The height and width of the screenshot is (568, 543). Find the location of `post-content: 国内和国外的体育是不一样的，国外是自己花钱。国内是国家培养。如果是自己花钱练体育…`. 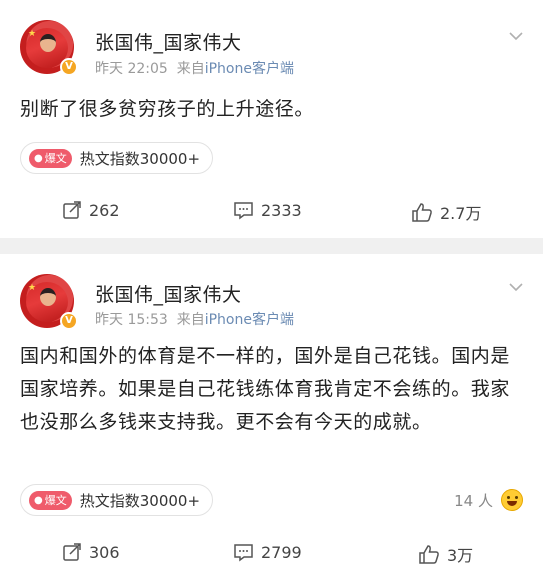

post-content: 国内和国外的体育是不一样的，国外是自己花钱。国内是国家培养。如果是自己花钱练体育… is located at coordinates (265, 389).